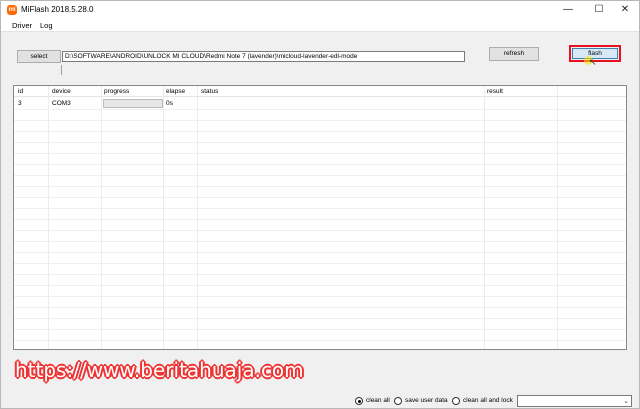  I want to click on menu-log: Log, so click(46, 25).